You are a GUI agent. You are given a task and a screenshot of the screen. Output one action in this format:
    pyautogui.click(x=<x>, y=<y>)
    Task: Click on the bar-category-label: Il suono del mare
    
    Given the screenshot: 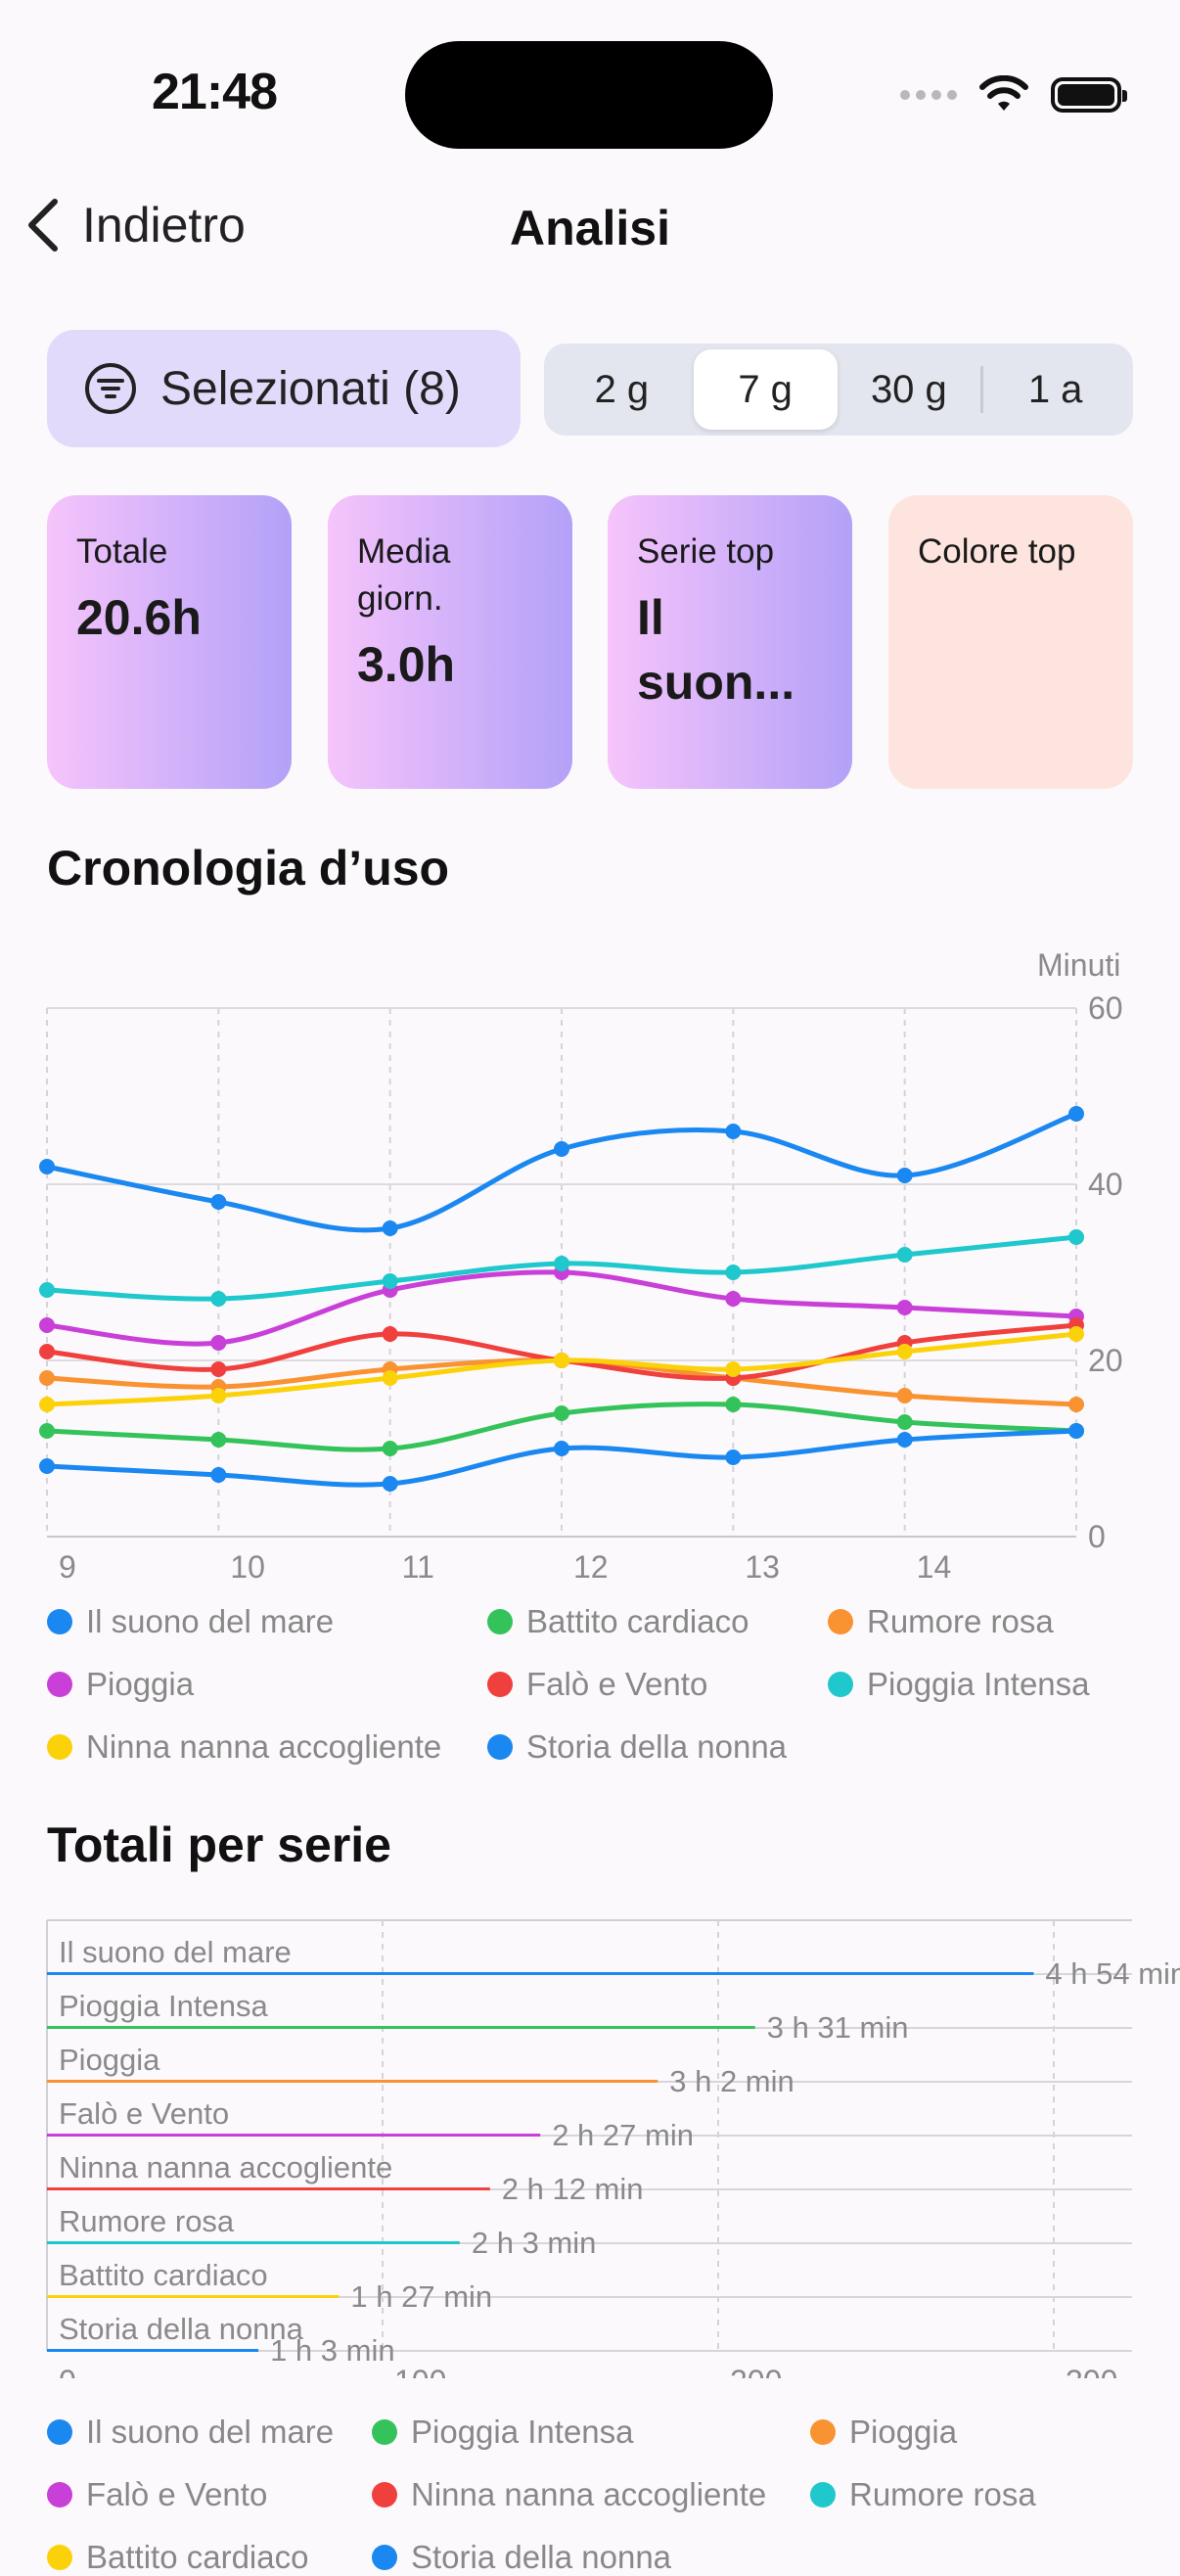 What is the action you would take?
    pyautogui.click(x=175, y=1952)
    